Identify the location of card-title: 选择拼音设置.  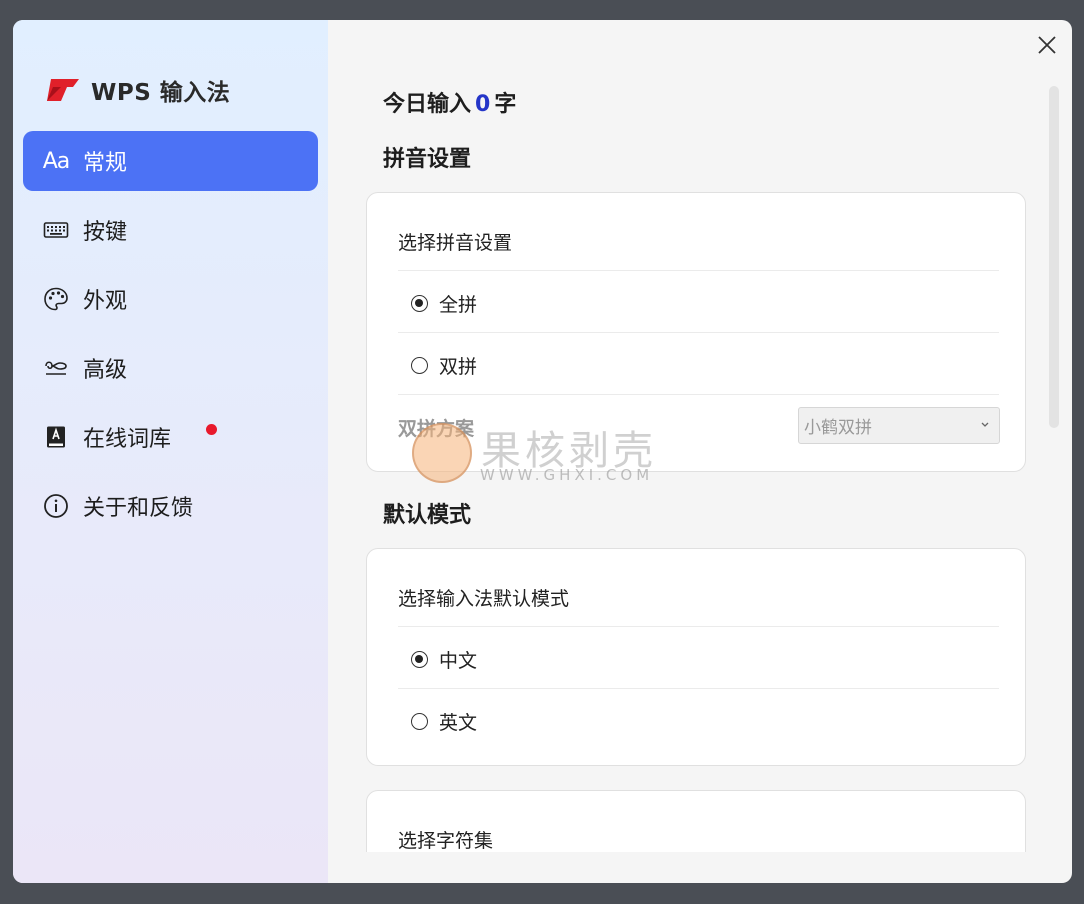
(455, 243).